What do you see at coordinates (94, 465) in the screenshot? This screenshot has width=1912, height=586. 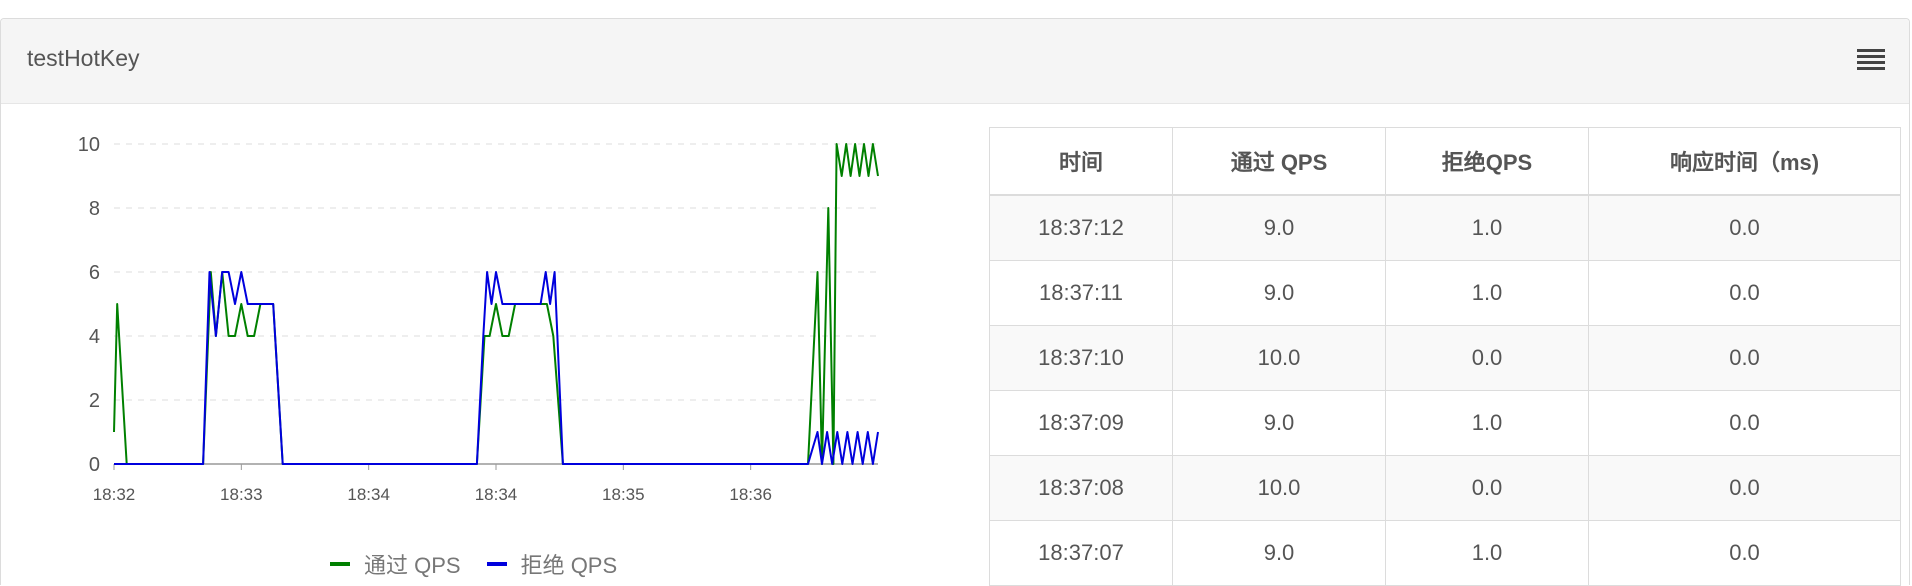 I see `y-tick-label: 0` at bounding box center [94, 465].